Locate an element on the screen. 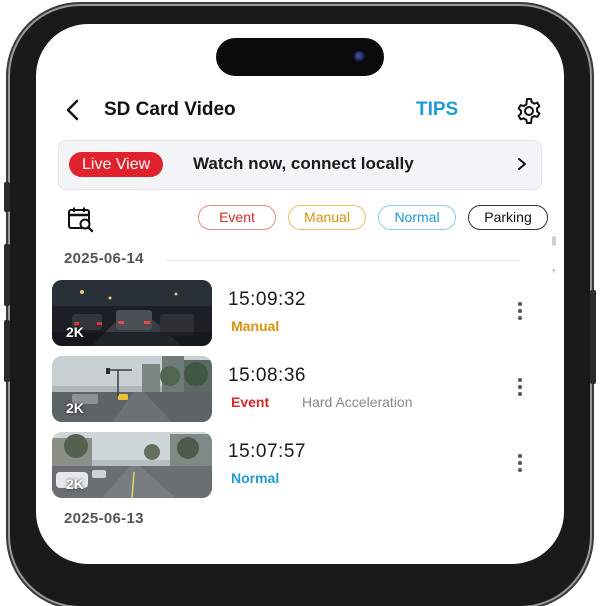 The height and width of the screenshot is (606, 600). side-button-power is located at coordinates (593, 337).